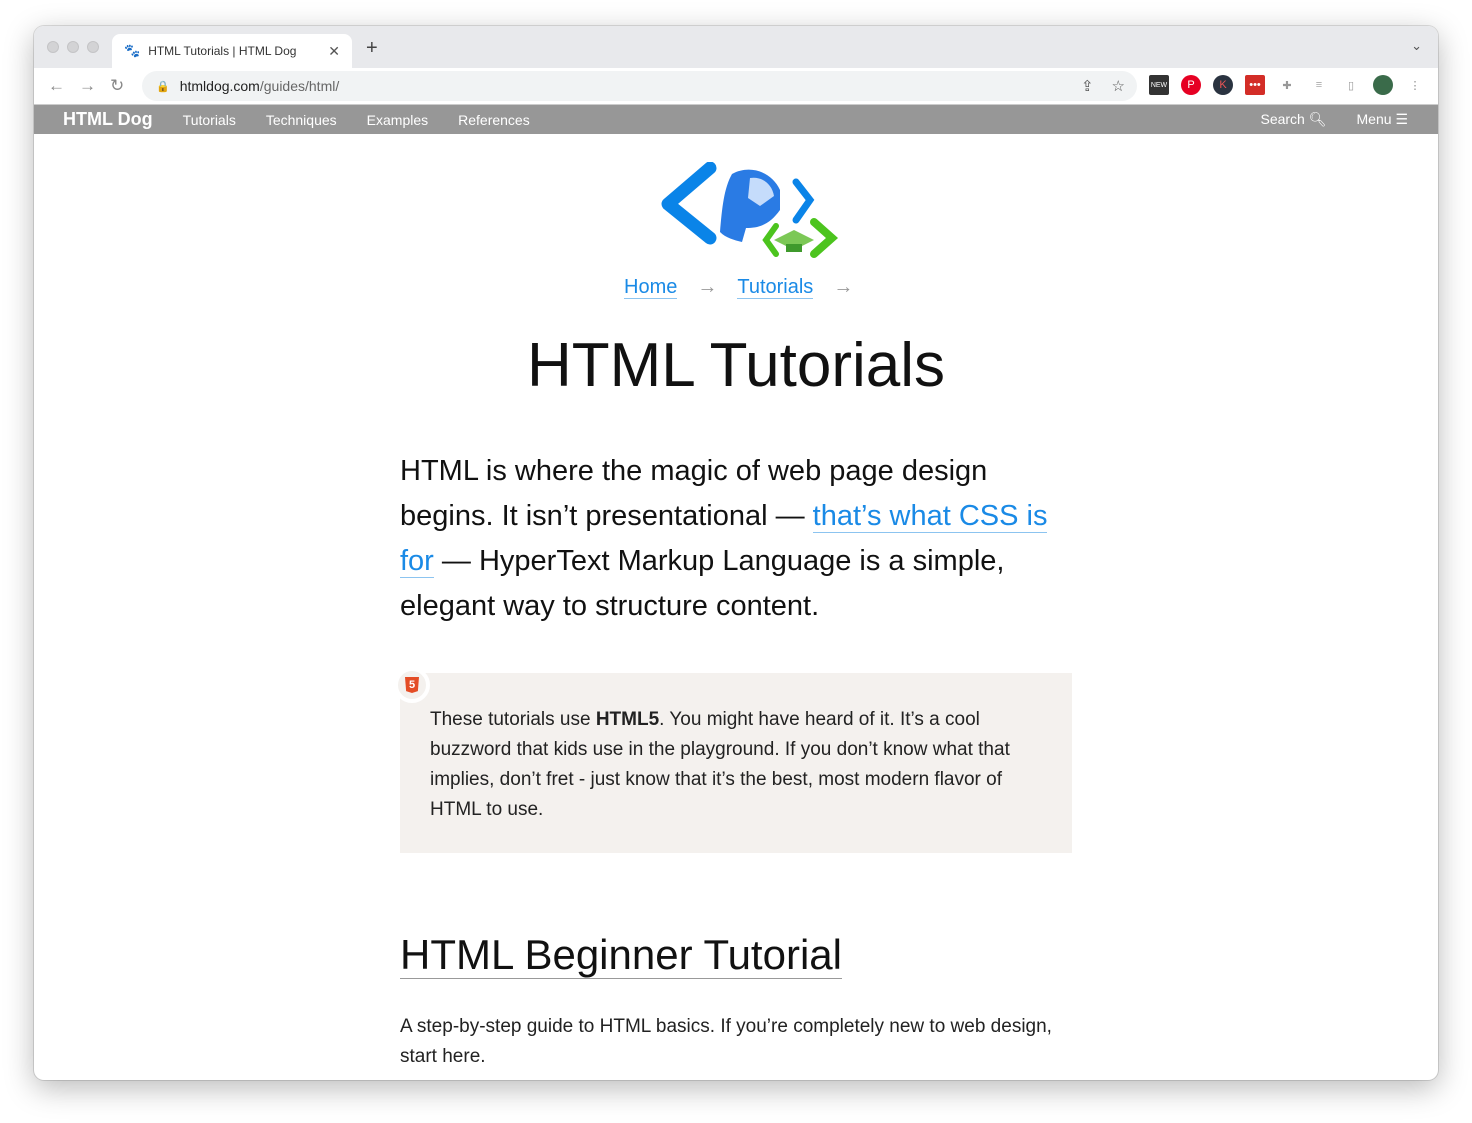  What do you see at coordinates (513, 719) in the screenshot?
I see `note-text: These tutorials use` at bounding box center [513, 719].